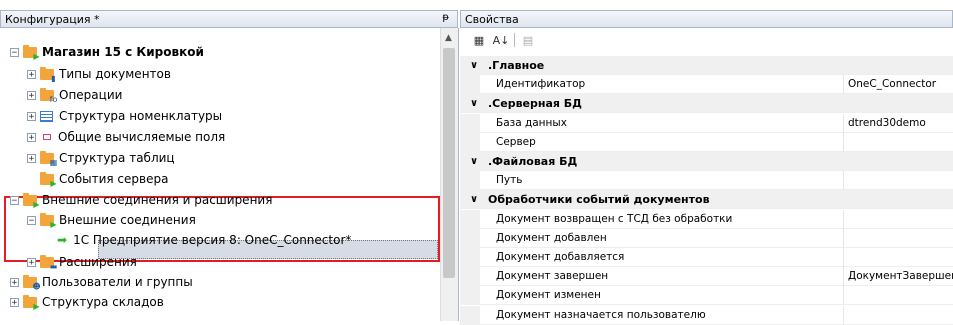 This screenshot has height=325, width=953. I want to click on pin-icon: ᵽ, so click(445, 17).